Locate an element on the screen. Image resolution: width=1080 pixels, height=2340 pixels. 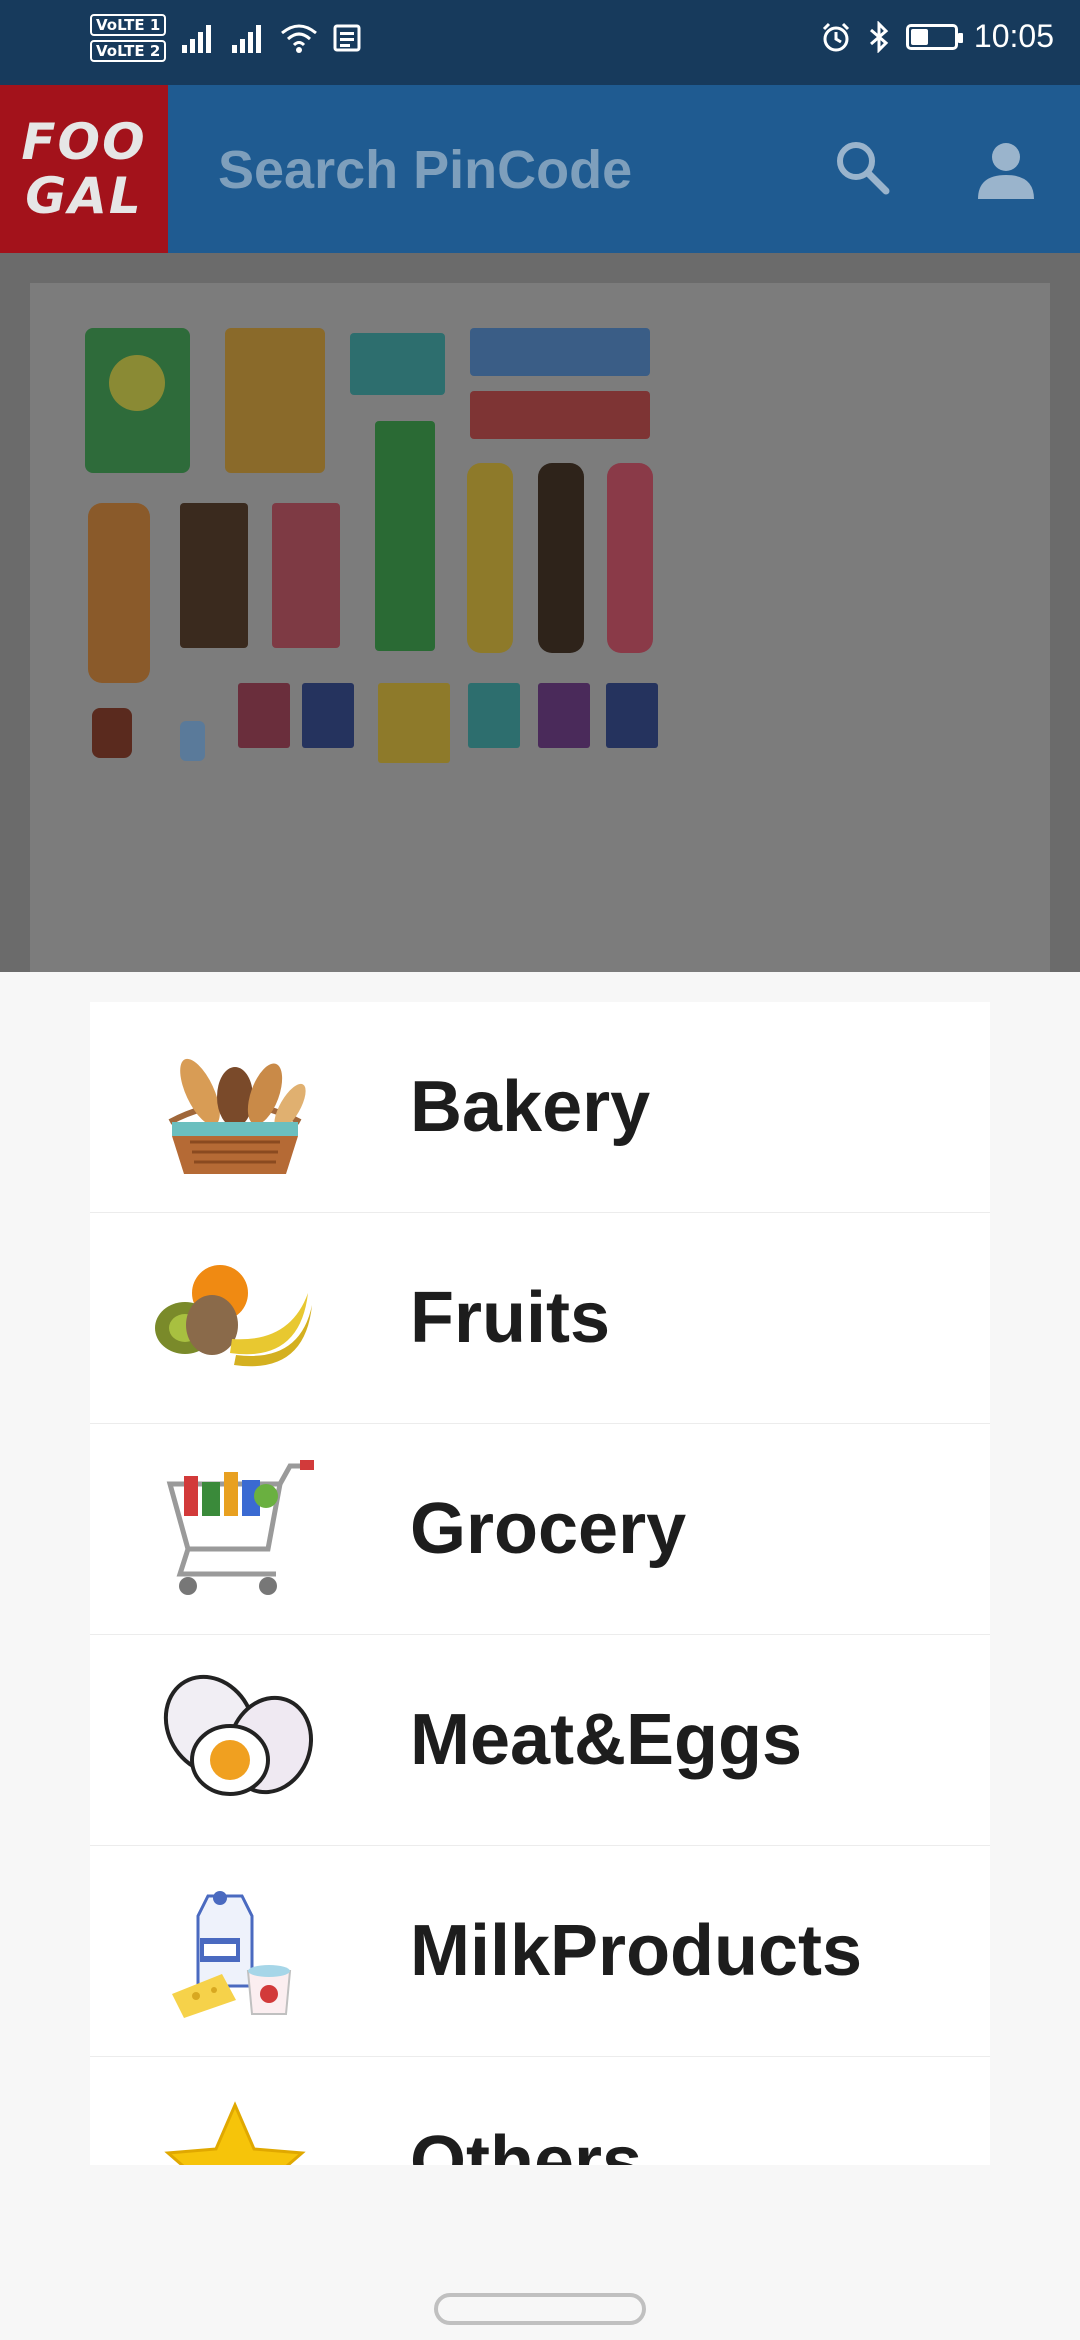
news-icon is located at coordinates (347, 38).